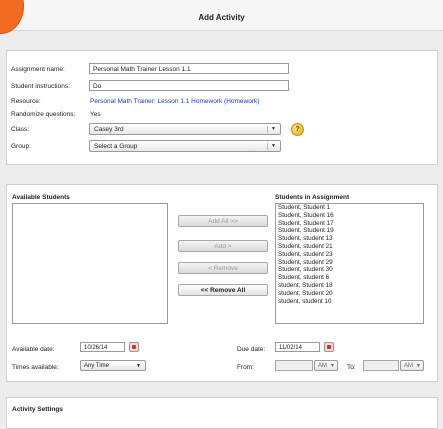  I want to click on list-item: Student, student 29, so click(349, 263).